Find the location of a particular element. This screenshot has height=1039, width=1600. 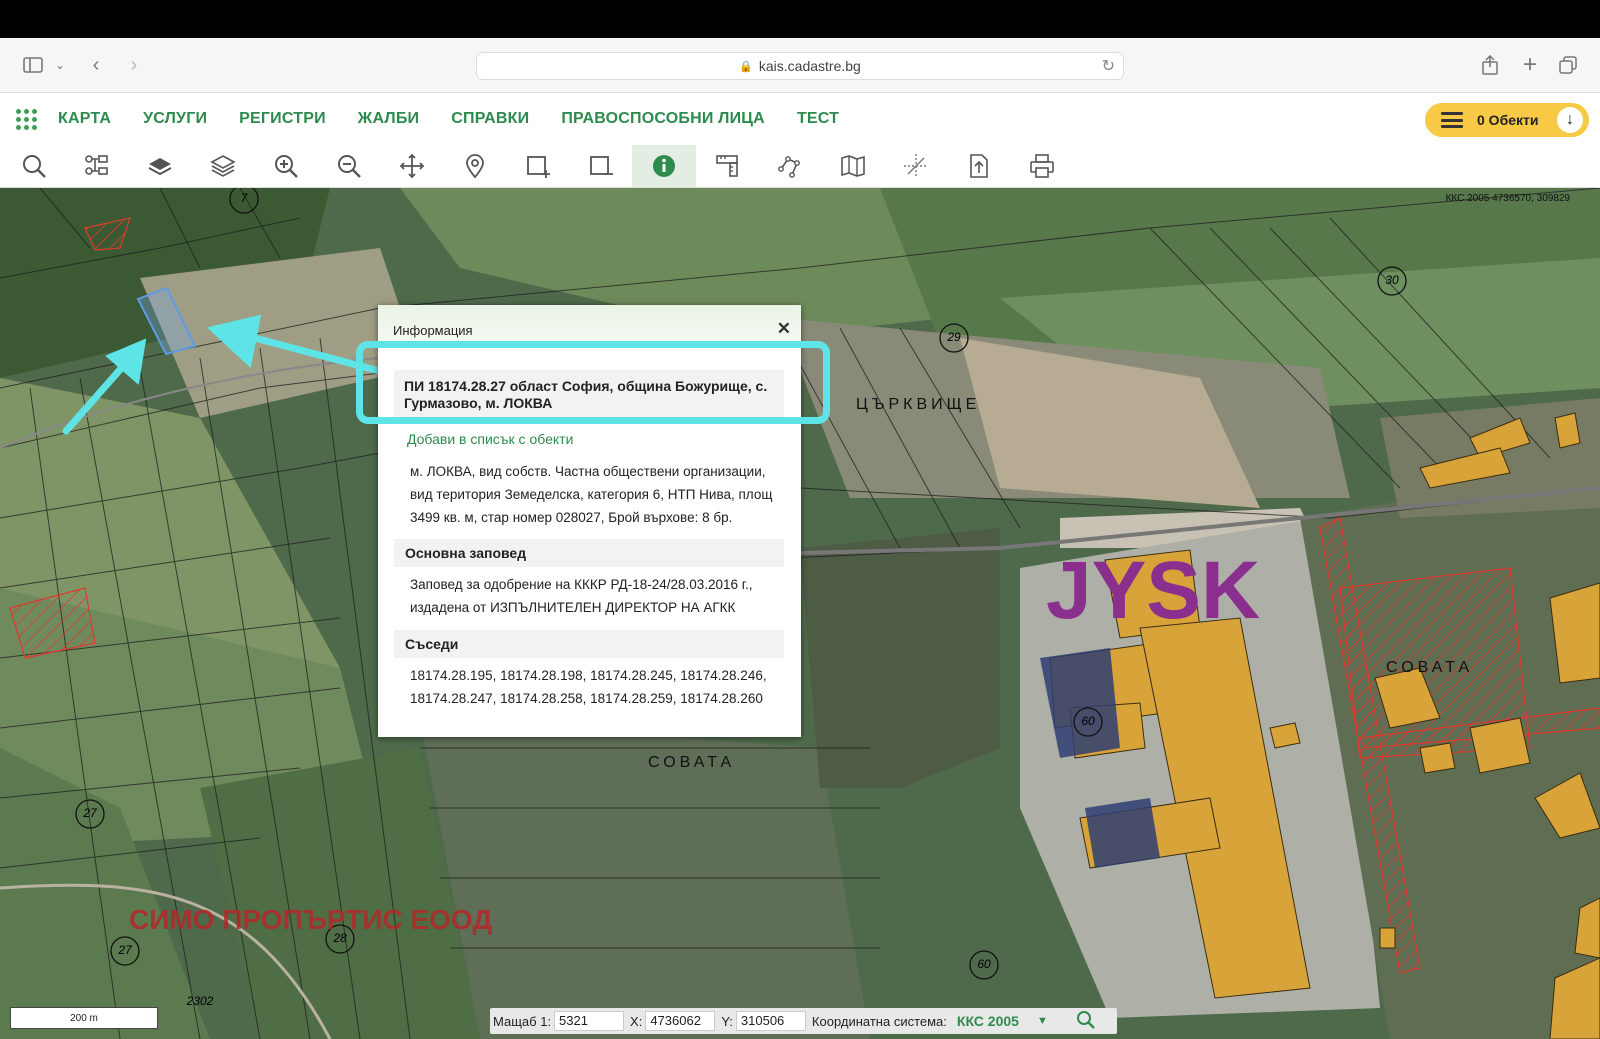

menu-uslugi: УСЛУГИ is located at coordinates (175, 119).